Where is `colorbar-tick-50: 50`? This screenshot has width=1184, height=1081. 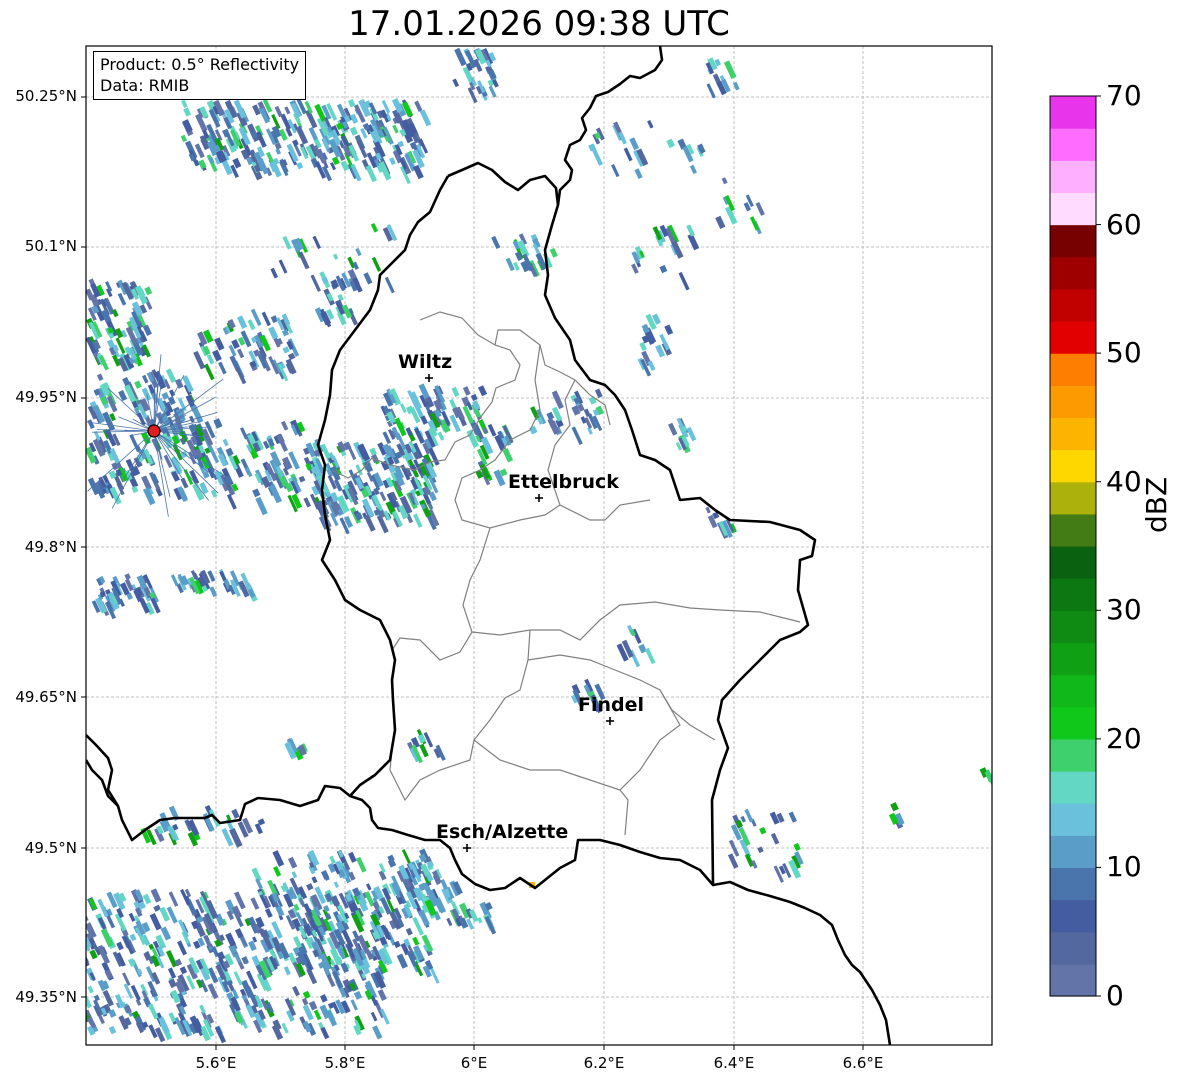 colorbar-tick-50: 50 is located at coordinates (1124, 352).